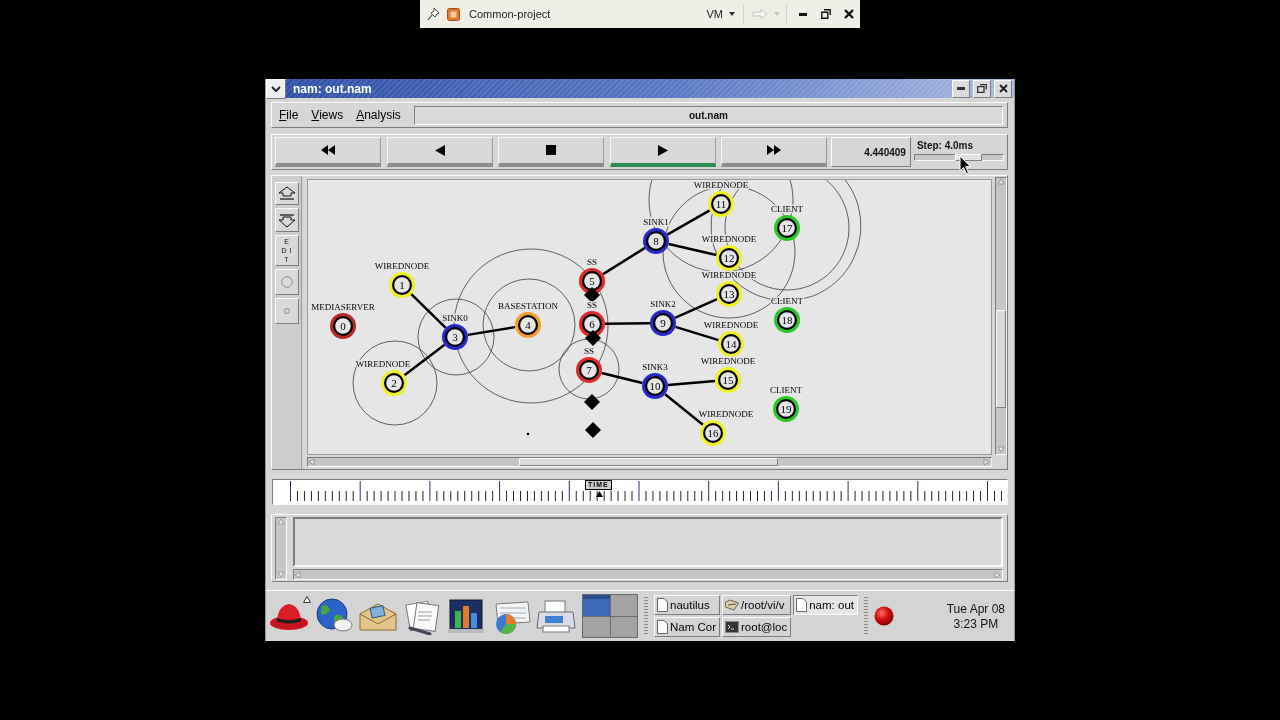 Image resolution: width=1280 pixels, height=720 pixels. I want to click on circle-icon, so click(286, 282).